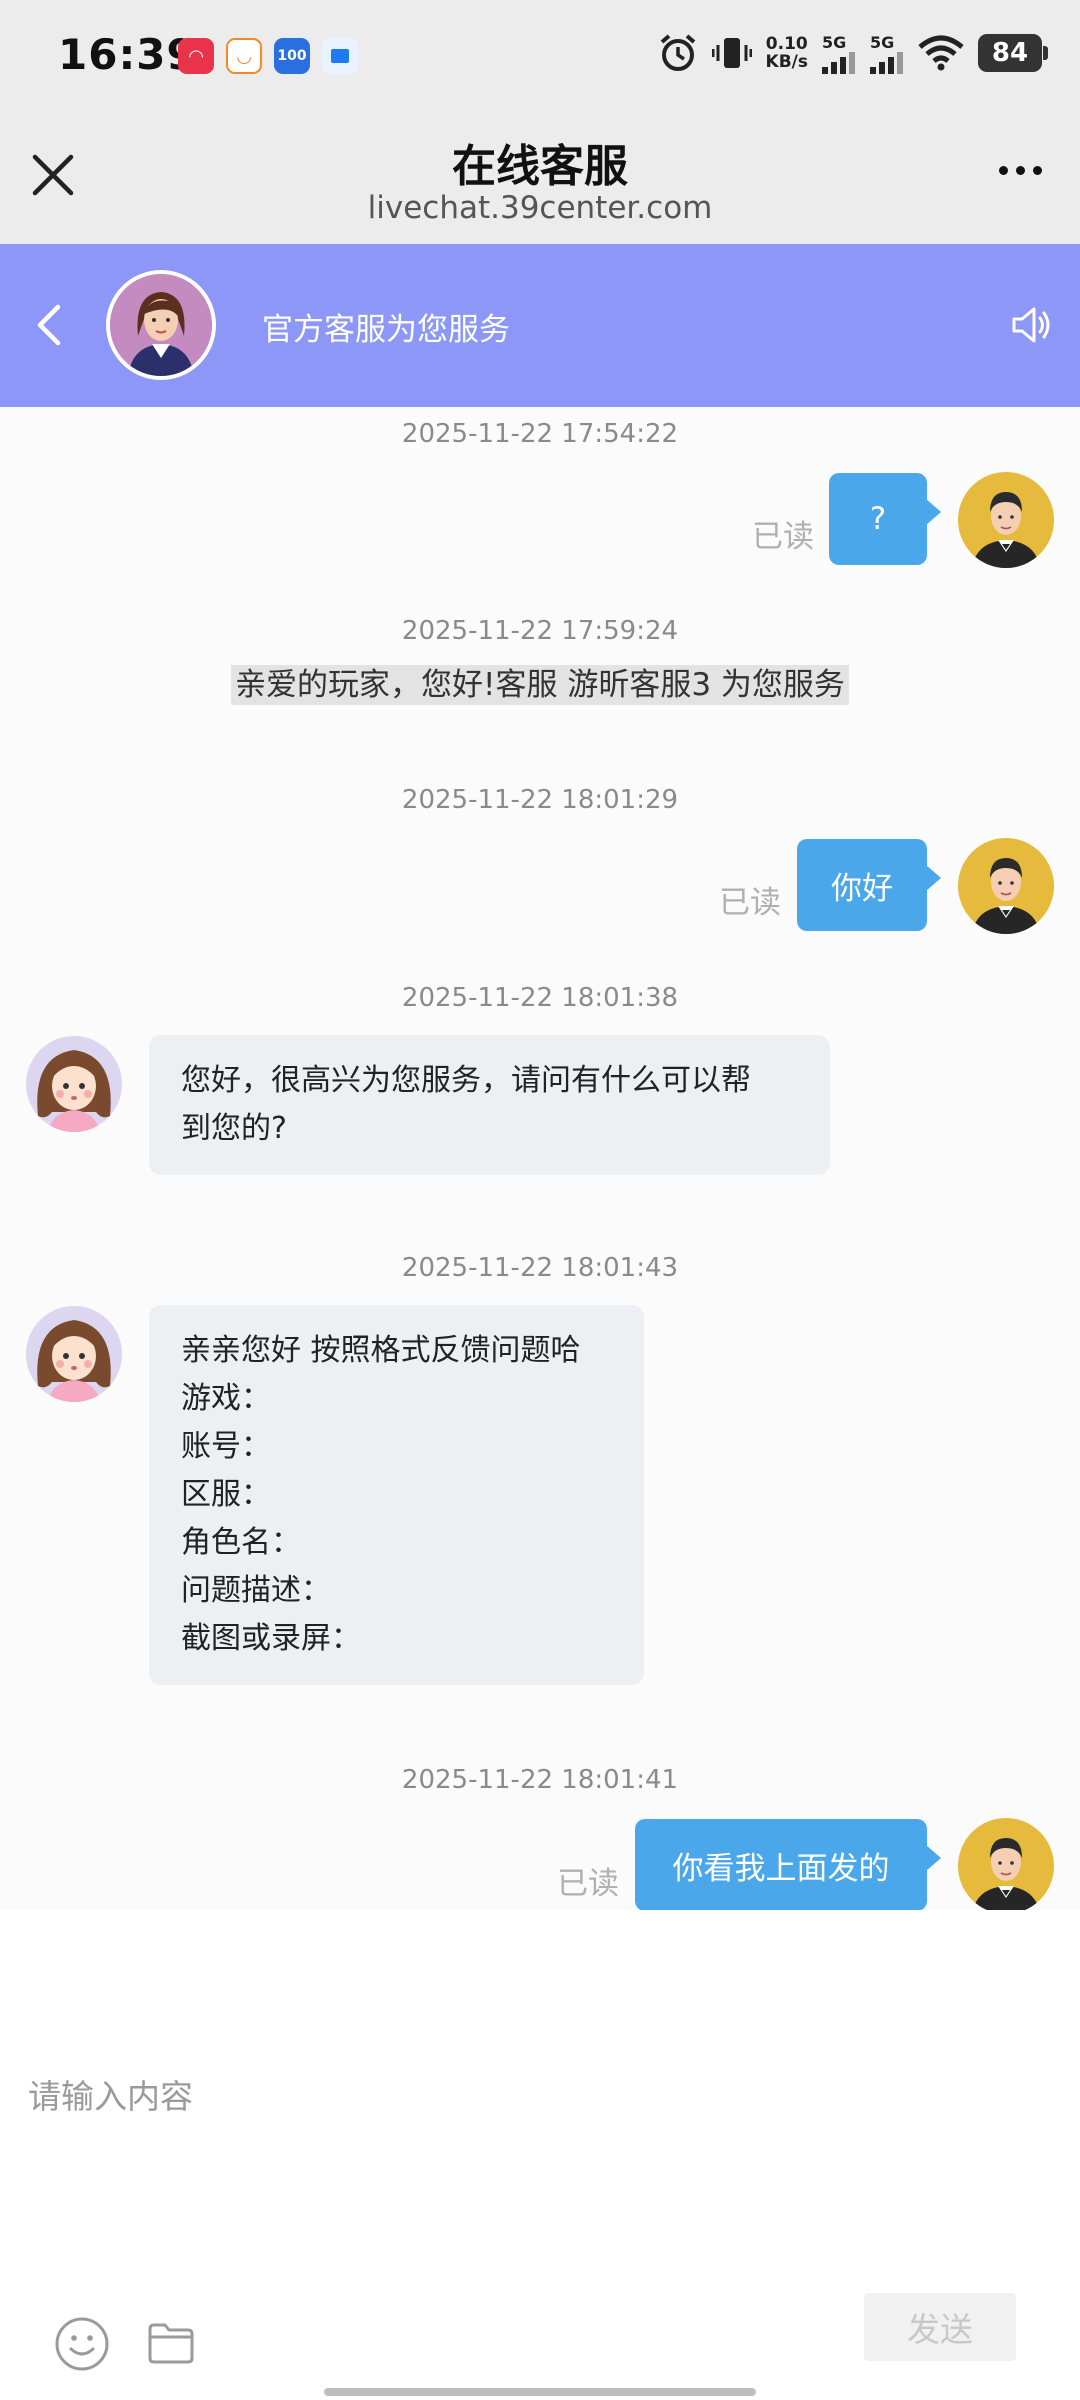 The height and width of the screenshot is (2400, 1080). Describe the element at coordinates (940, 2327) in the screenshot. I see `send-button: 发送` at that location.